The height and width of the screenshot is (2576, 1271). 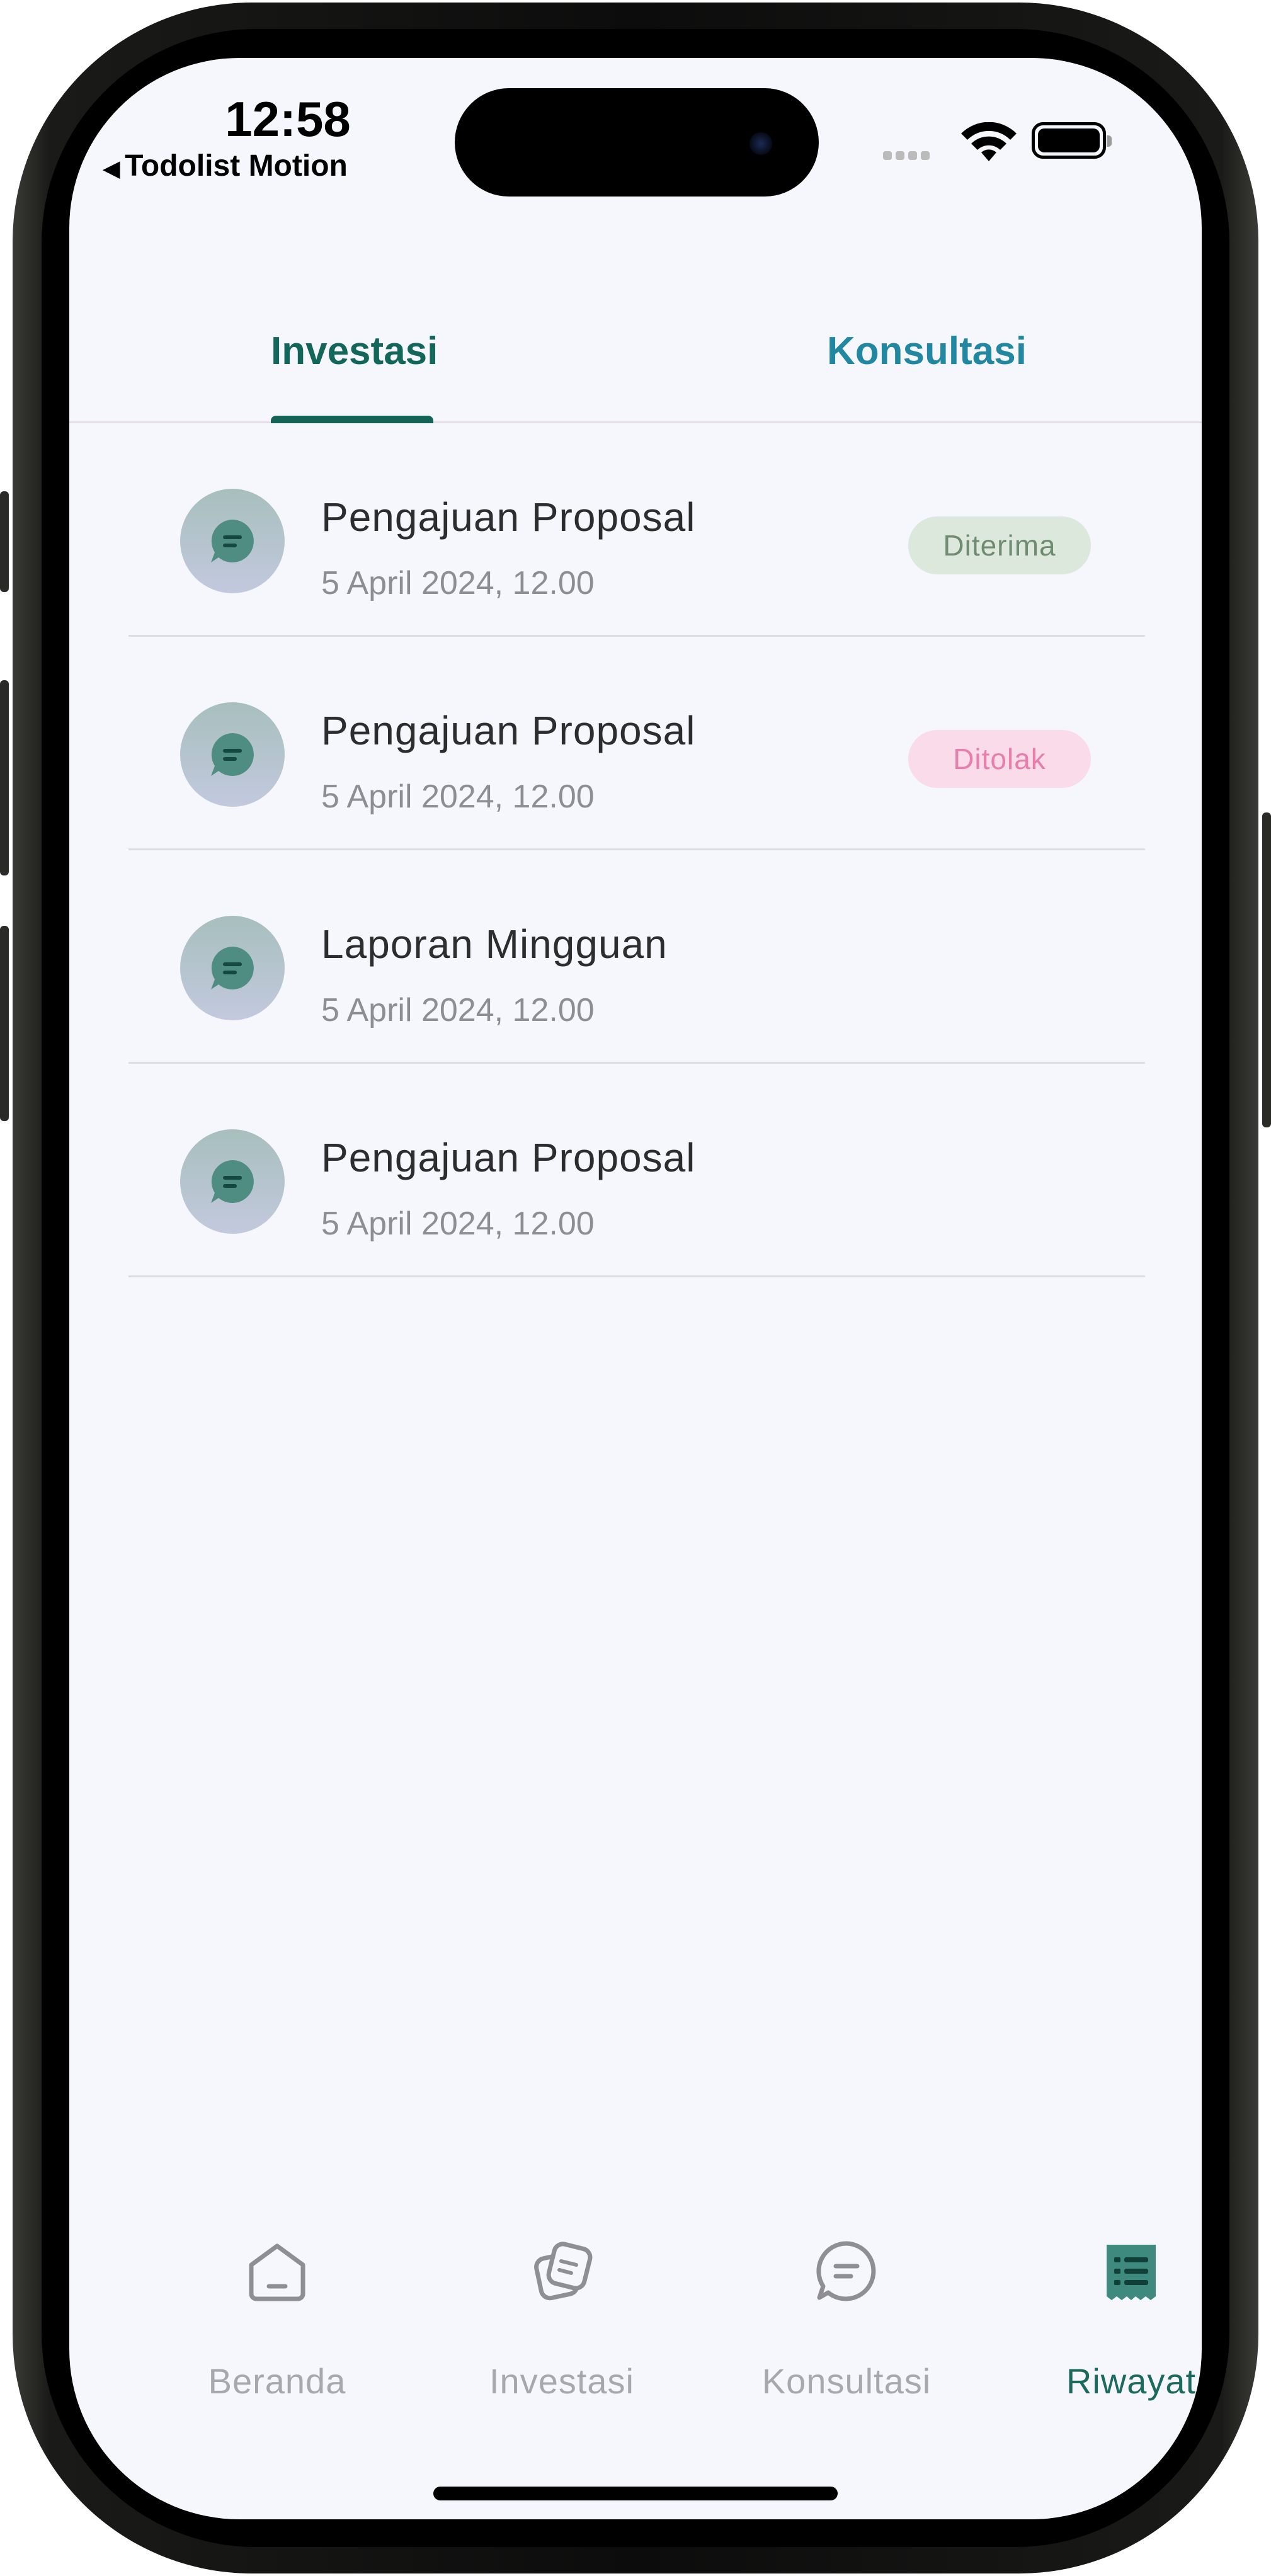 What do you see at coordinates (999, 545) in the screenshot?
I see `status-badge: Diterima` at bounding box center [999, 545].